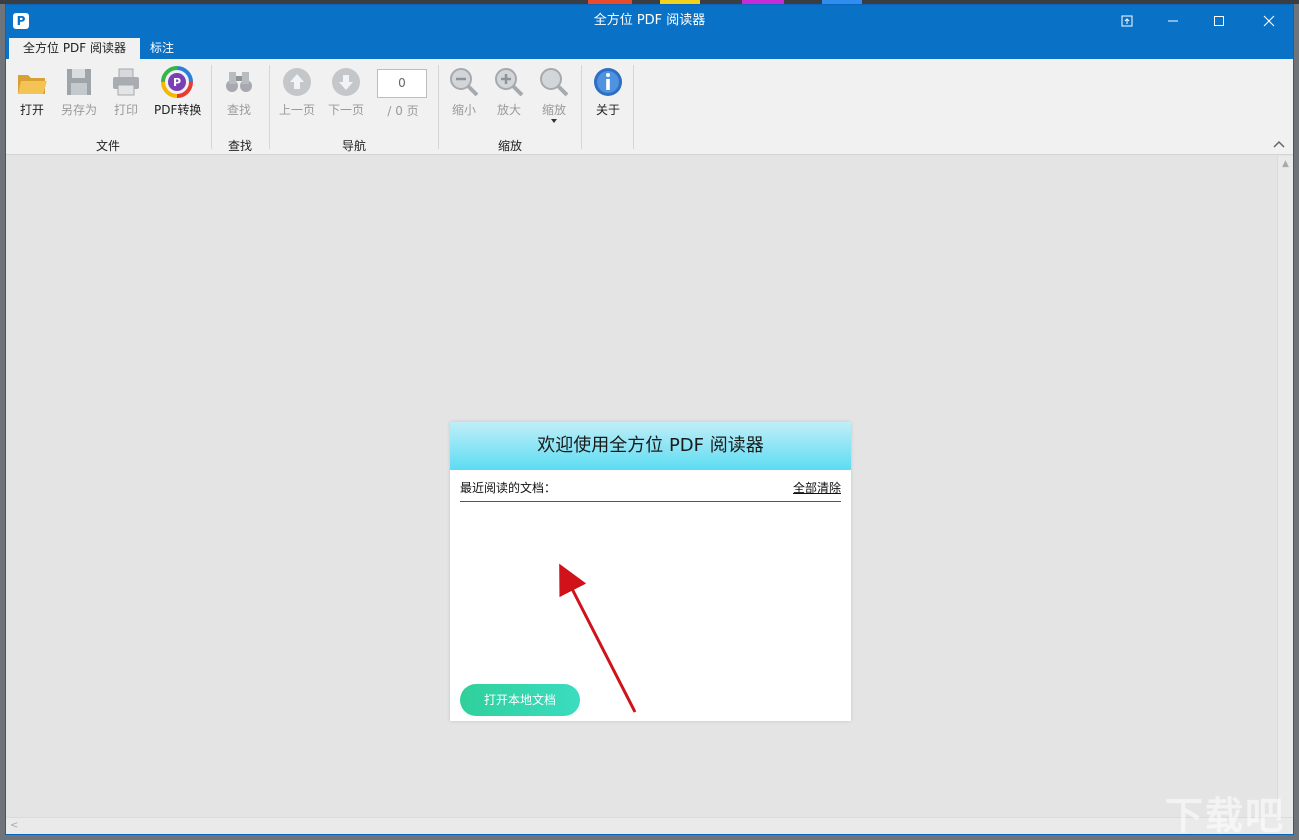  Describe the element at coordinates (650, 571) in the screenshot. I see `welcome-panel: 欢迎使用全方位 PDF 阅读器 最近阅读的文档： 全部清除 打开本地文档` at that location.